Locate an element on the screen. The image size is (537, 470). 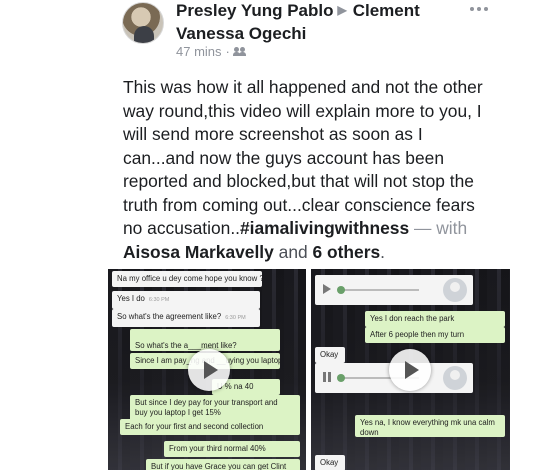
post-meta: 47 mins · is located at coordinates (212, 51).